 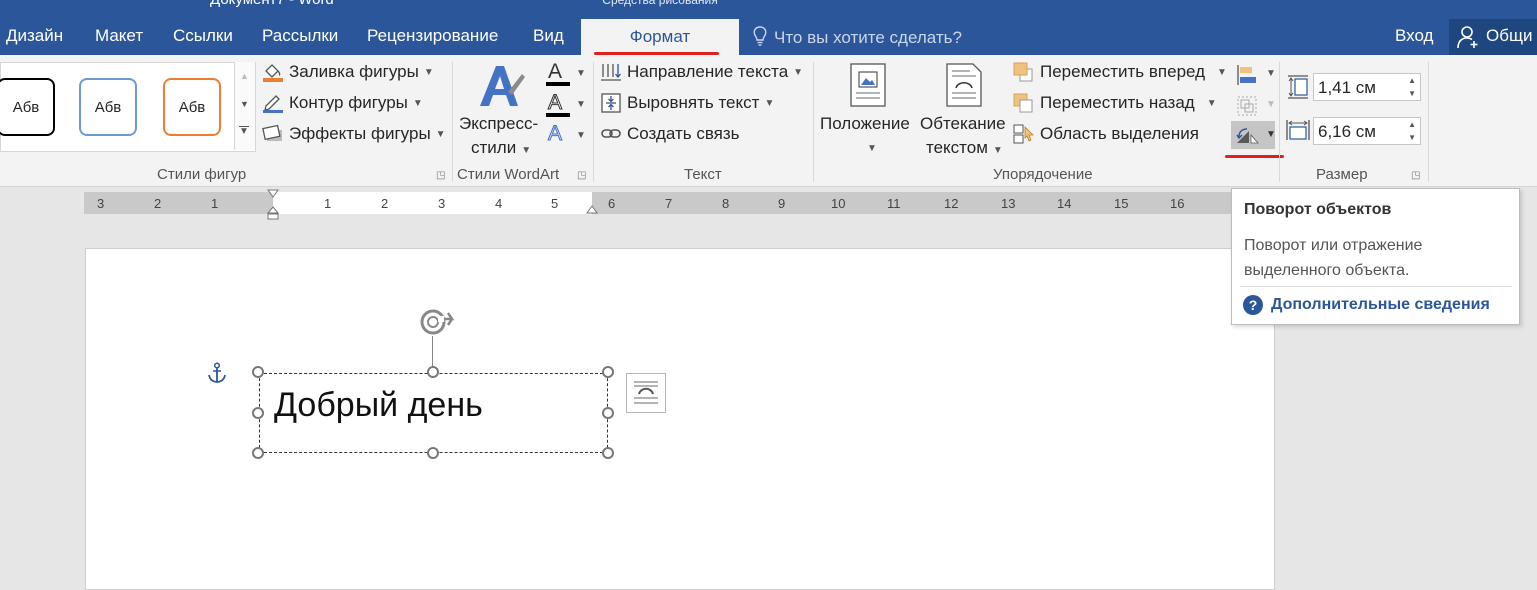 What do you see at coordinates (726, 203) in the screenshot?
I see `ruler-number: 8` at bounding box center [726, 203].